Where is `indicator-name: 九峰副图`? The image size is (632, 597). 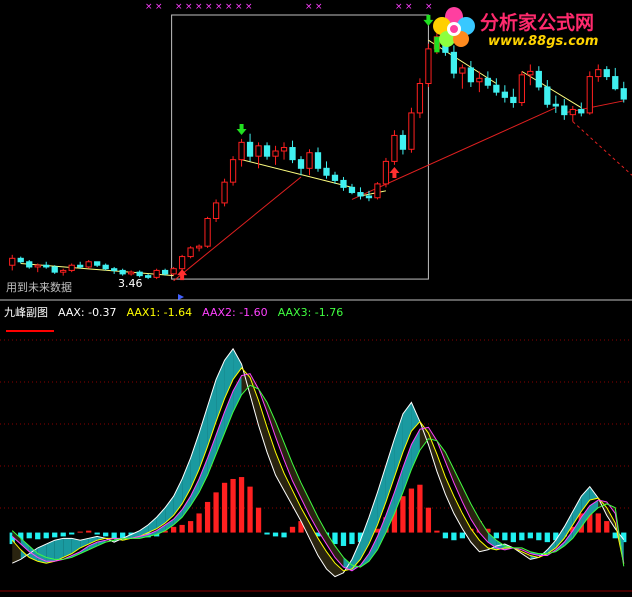 indicator-name: 九峰副图 is located at coordinates (26, 312).